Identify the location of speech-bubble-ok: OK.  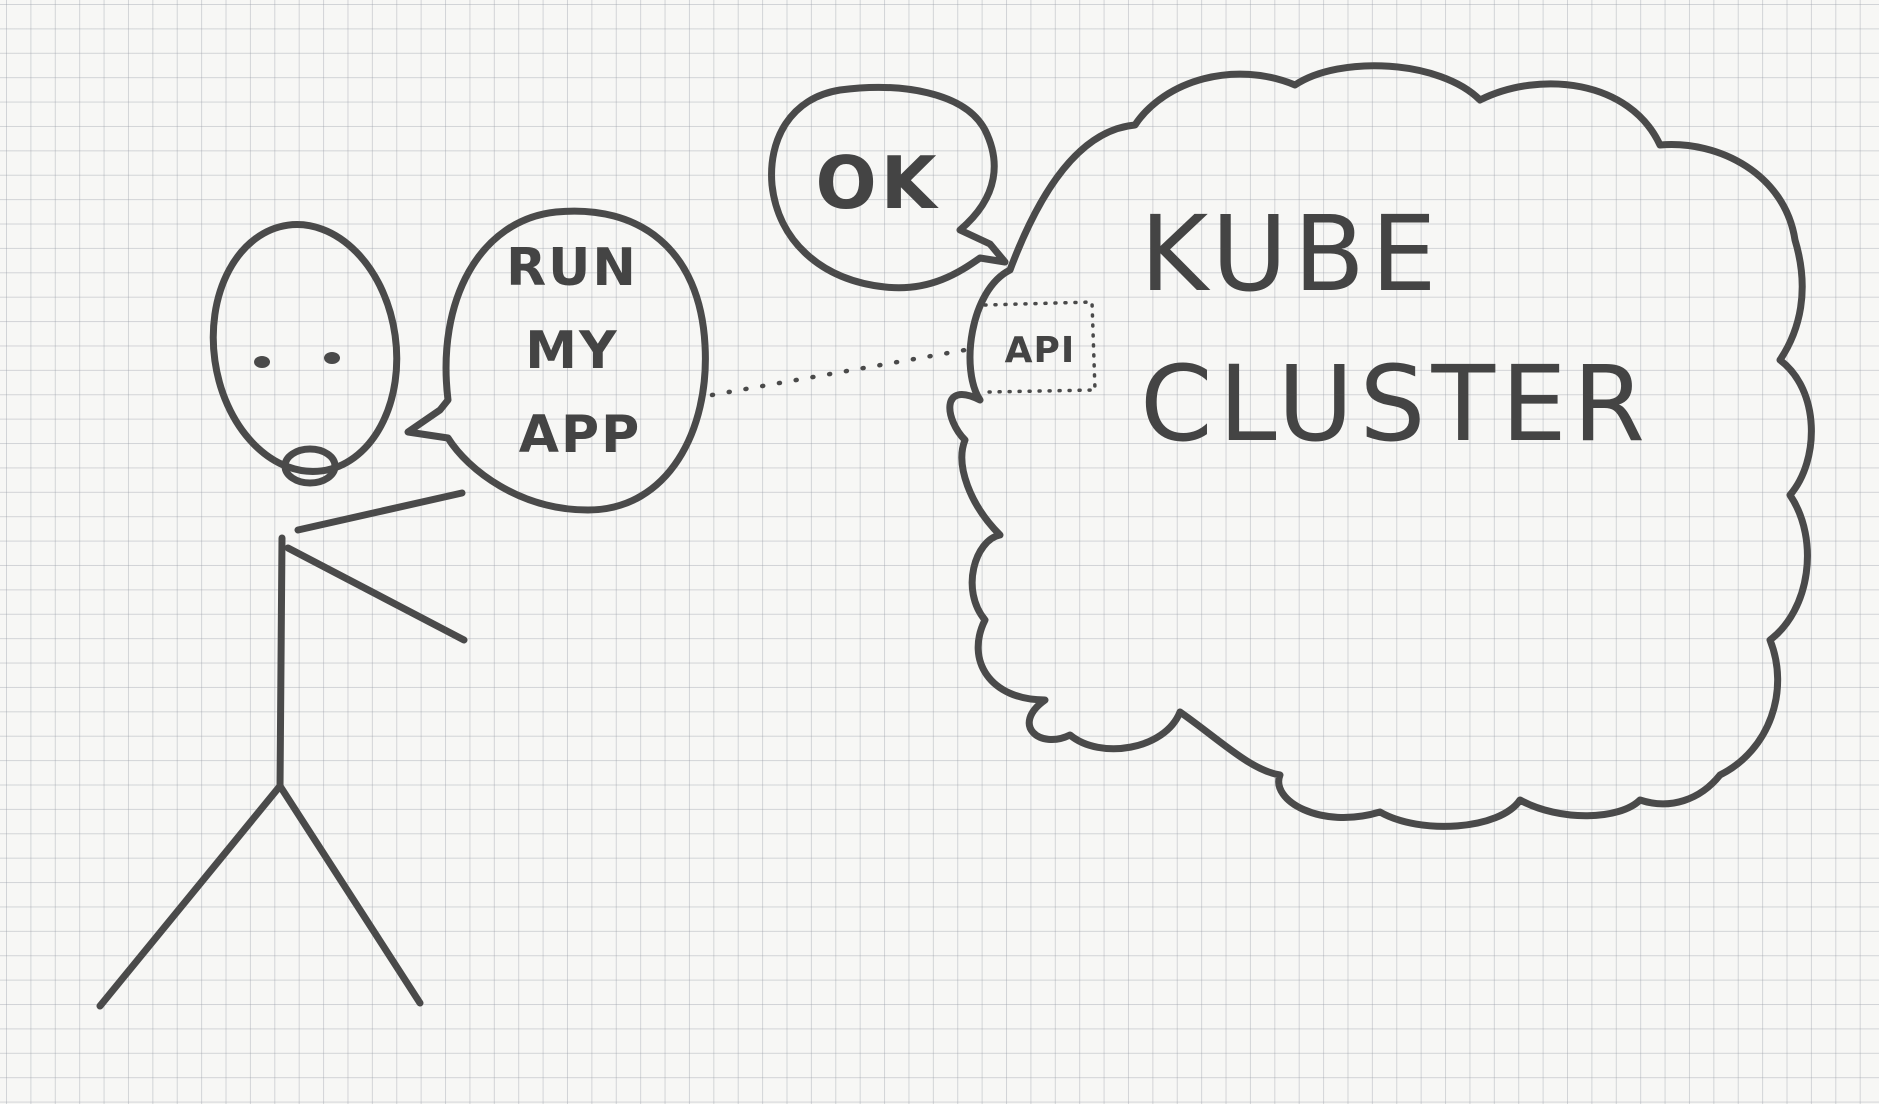
(888, 187).